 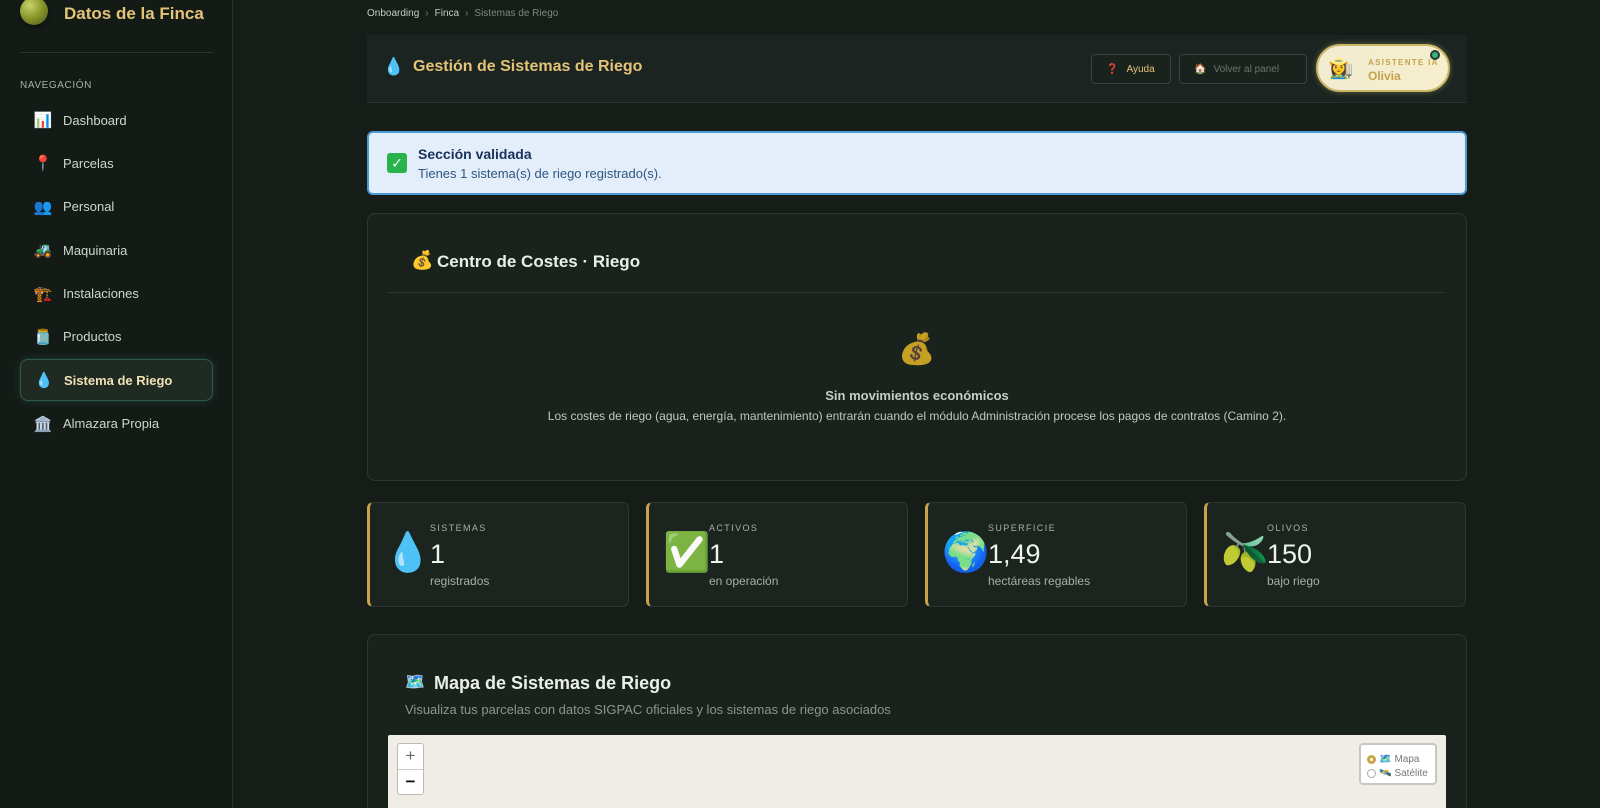 What do you see at coordinates (95, 120) in the screenshot?
I see `sidebar-item-label: Dashboard` at bounding box center [95, 120].